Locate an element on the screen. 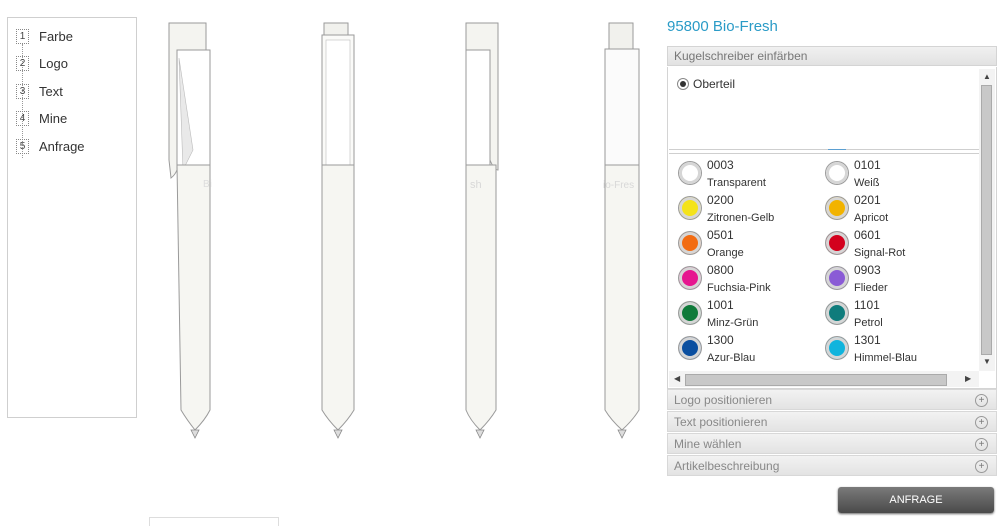 The height and width of the screenshot is (526, 1008). color-name: Himmel-Blau is located at coordinates (885, 358).